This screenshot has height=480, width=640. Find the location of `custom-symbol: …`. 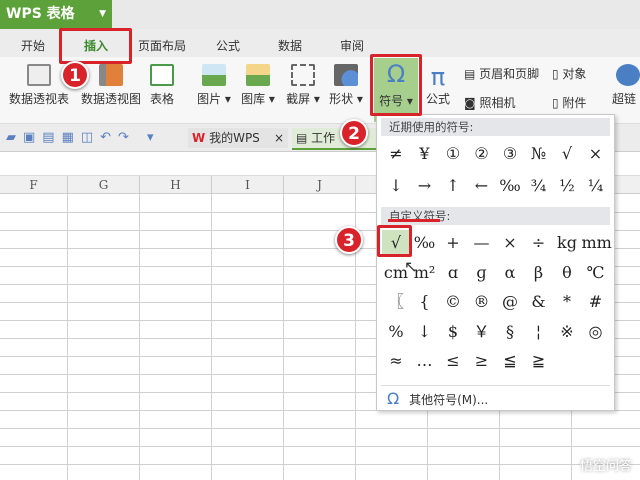

custom-symbol: … is located at coordinates (425, 361).